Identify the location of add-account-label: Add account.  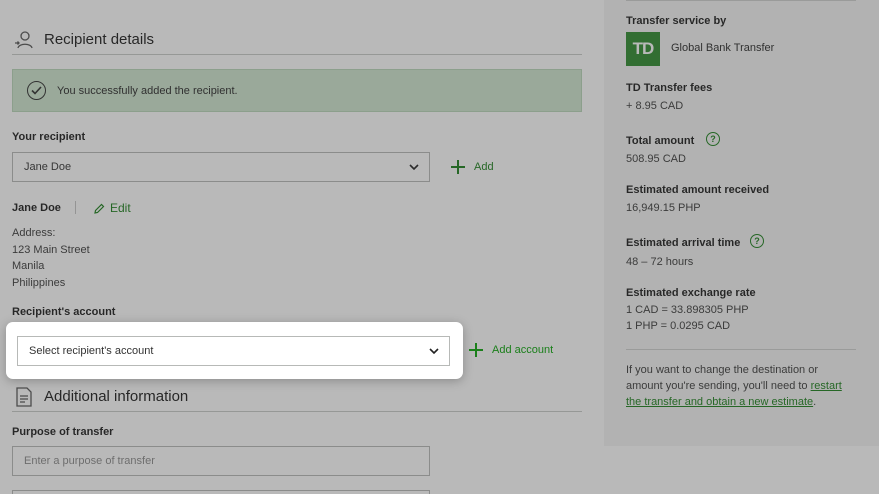
(523, 350).